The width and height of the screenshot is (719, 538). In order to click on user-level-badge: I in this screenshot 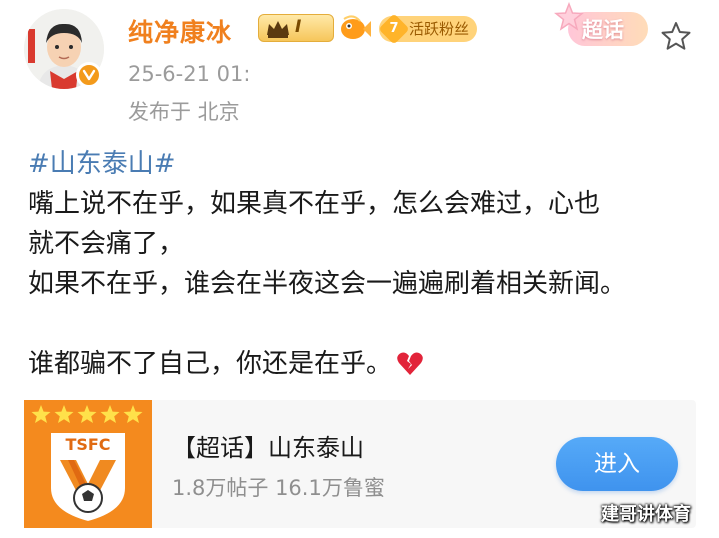, I will do `click(296, 28)`.